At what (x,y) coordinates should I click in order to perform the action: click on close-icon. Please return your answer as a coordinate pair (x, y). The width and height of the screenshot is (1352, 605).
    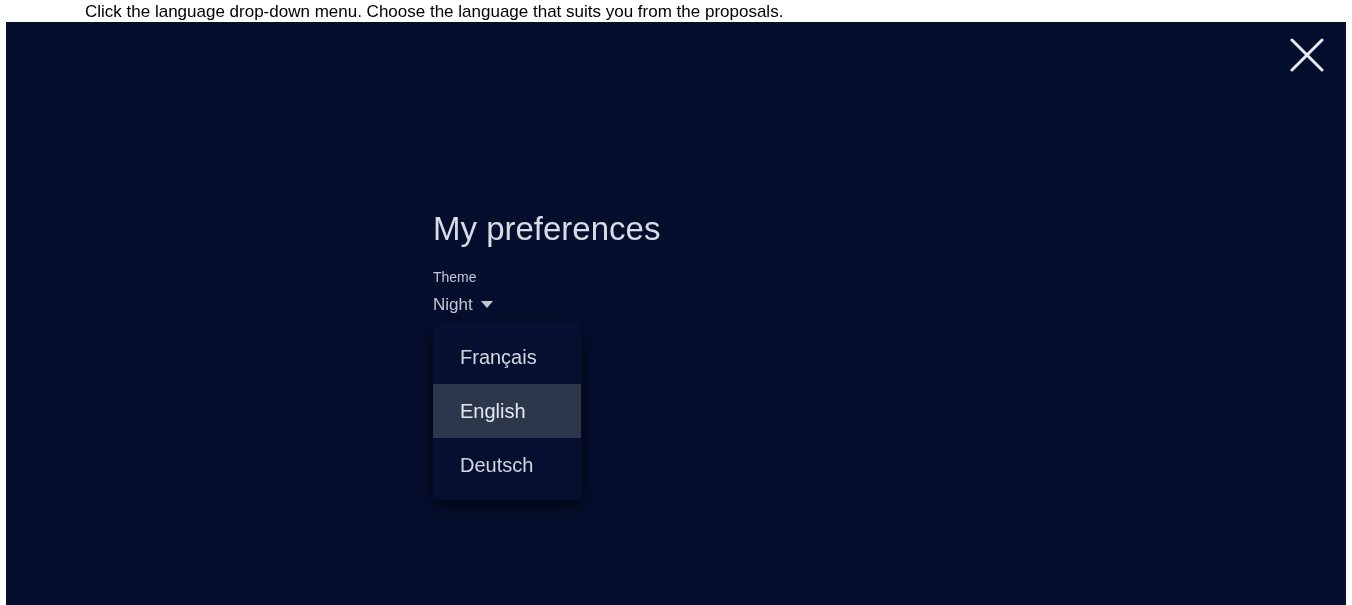
    Looking at the image, I should click on (1307, 55).